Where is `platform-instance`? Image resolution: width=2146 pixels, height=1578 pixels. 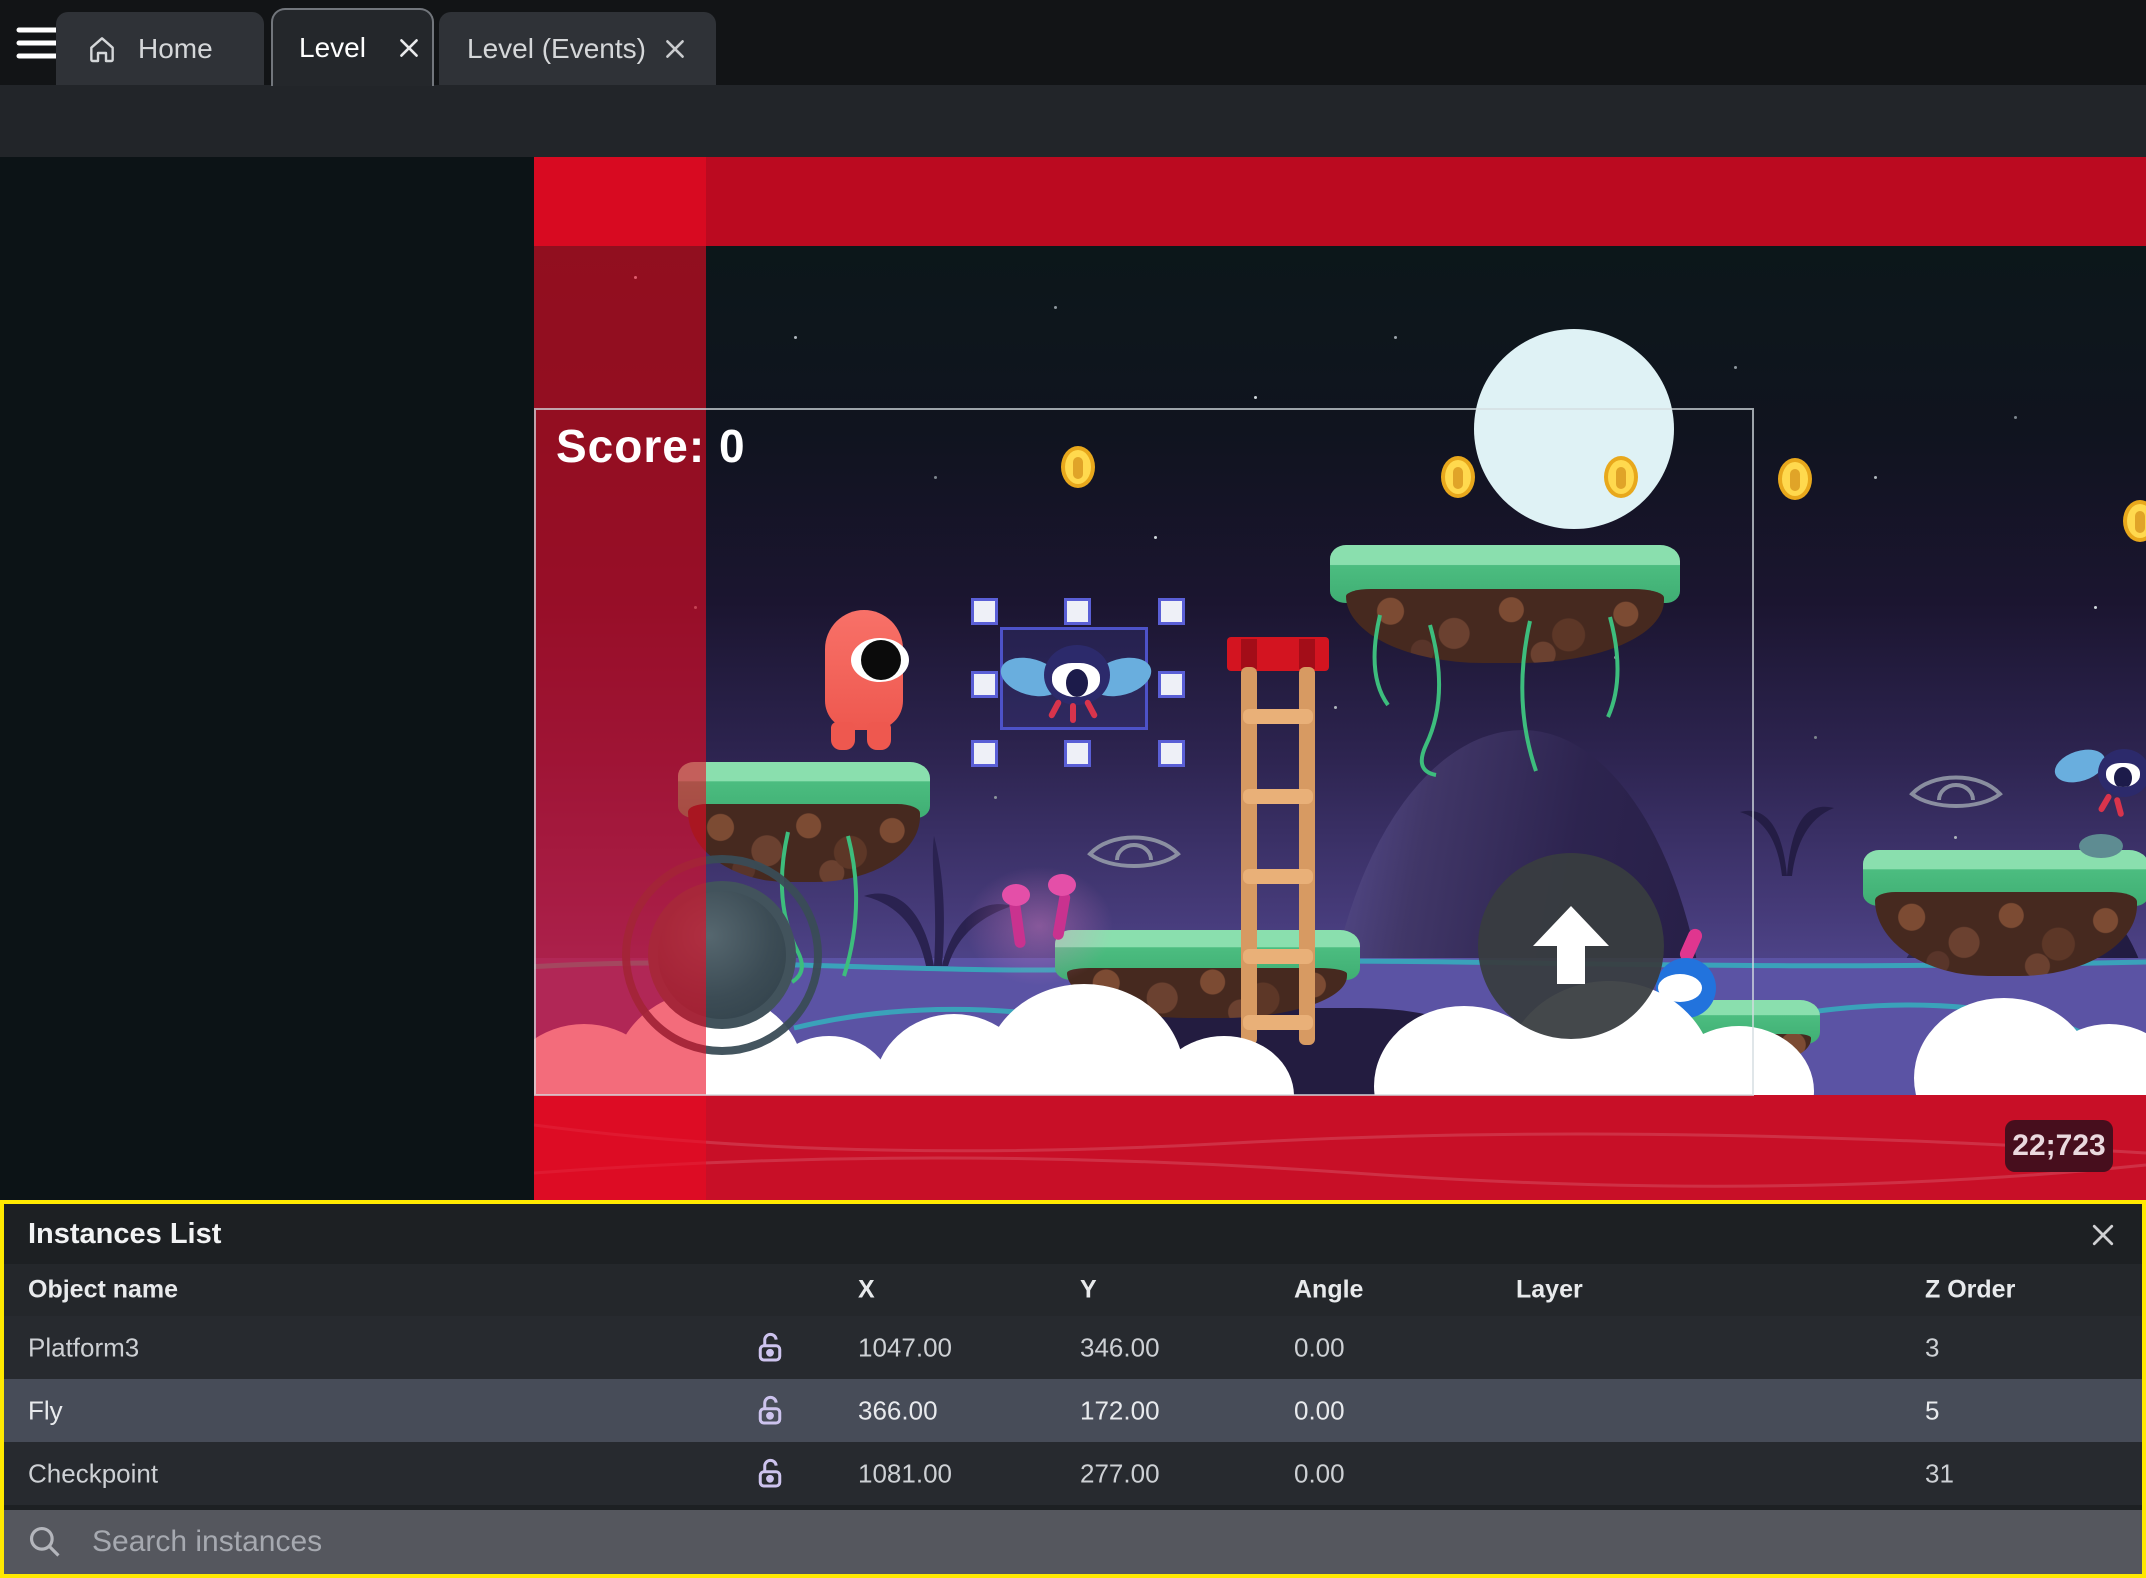 platform-instance is located at coordinates (2004, 906).